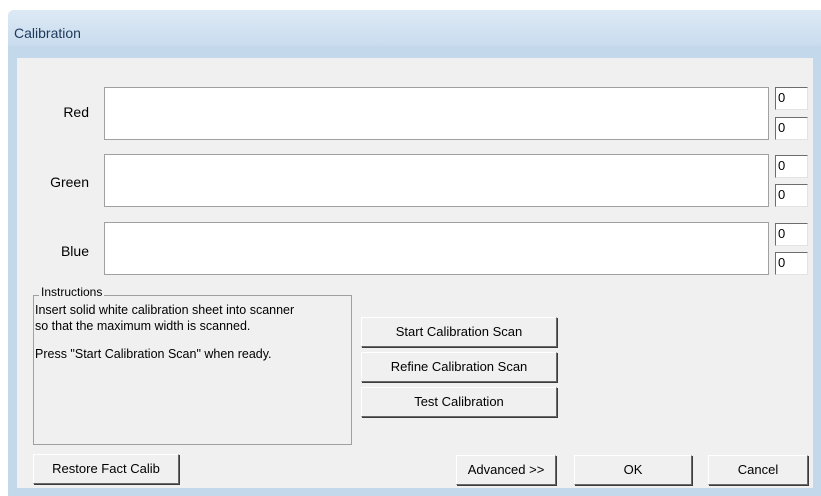 This screenshot has width=821, height=496. I want to click on green-channel-display, so click(436, 180).